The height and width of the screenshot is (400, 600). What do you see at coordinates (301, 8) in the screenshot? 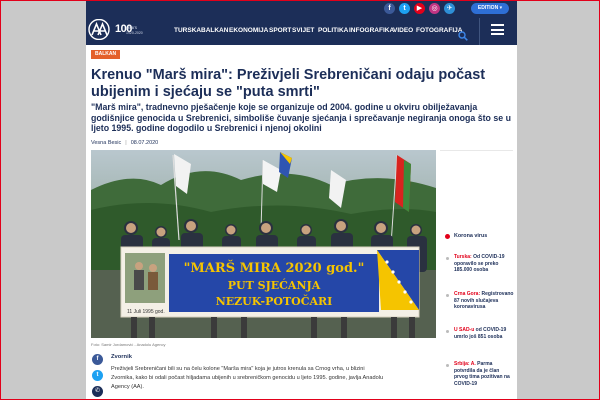
I see `top-bar: f t ▶ ◎ ✈ EDITION ▾` at bounding box center [301, 8].